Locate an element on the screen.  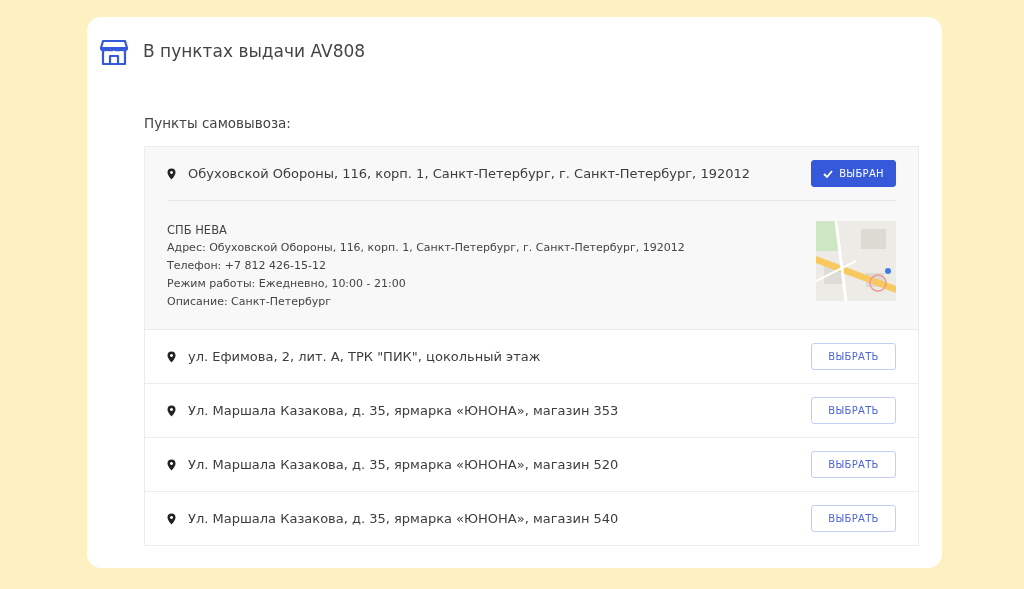
pickup-address: Ул. Маршала Казакова, д. 35, ярмарка «ЮНОНА», магазин 353 is located at coordinates (404, 411).